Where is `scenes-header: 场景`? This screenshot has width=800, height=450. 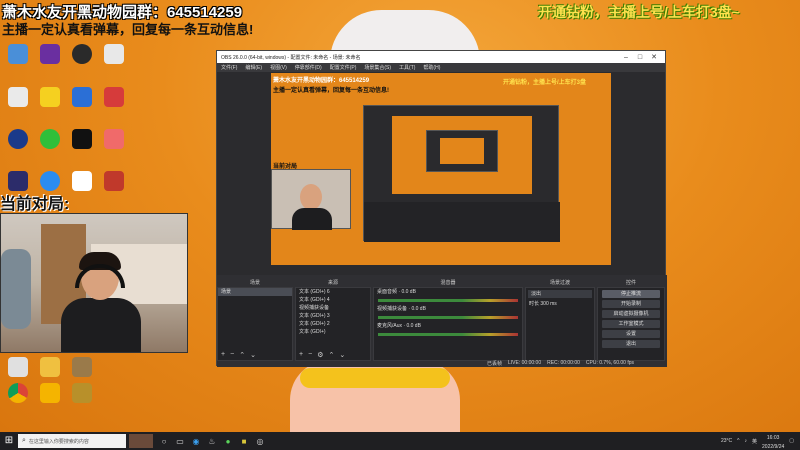
scenes-header: 场景 is located at coordinates (254, 283).